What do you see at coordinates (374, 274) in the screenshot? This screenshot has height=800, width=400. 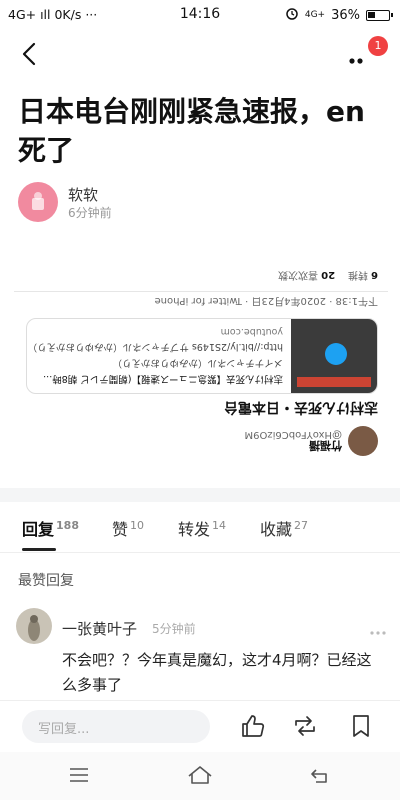 I see `tweet-retweets-count: 6` at bounding box center [374, 274].